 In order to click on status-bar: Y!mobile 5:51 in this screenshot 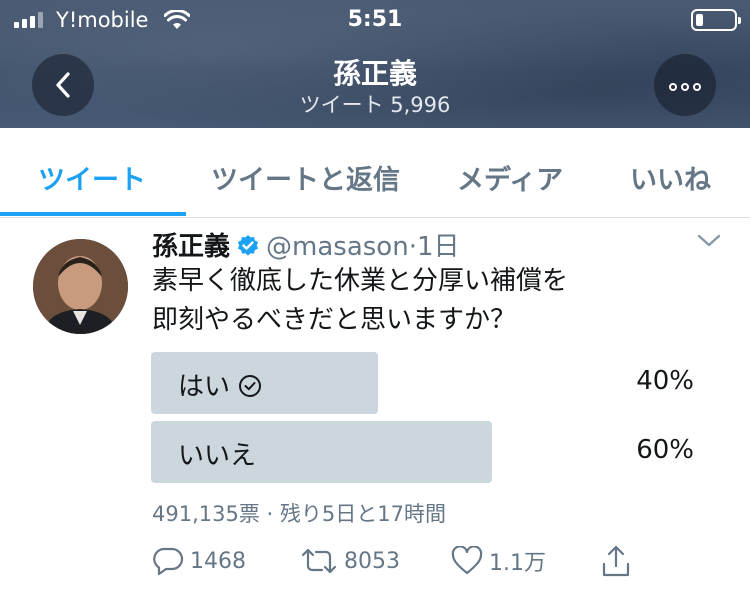, I will do `click(375, 20)`.